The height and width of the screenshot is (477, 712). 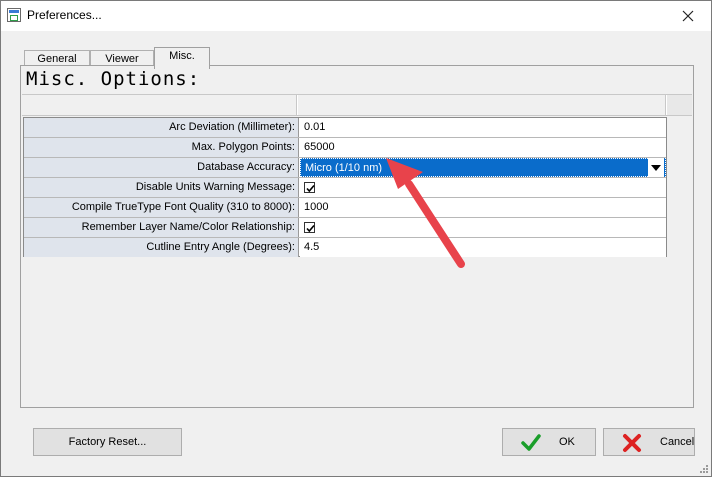 I want to click on ok-label: OK, so click(x=567, y=442).